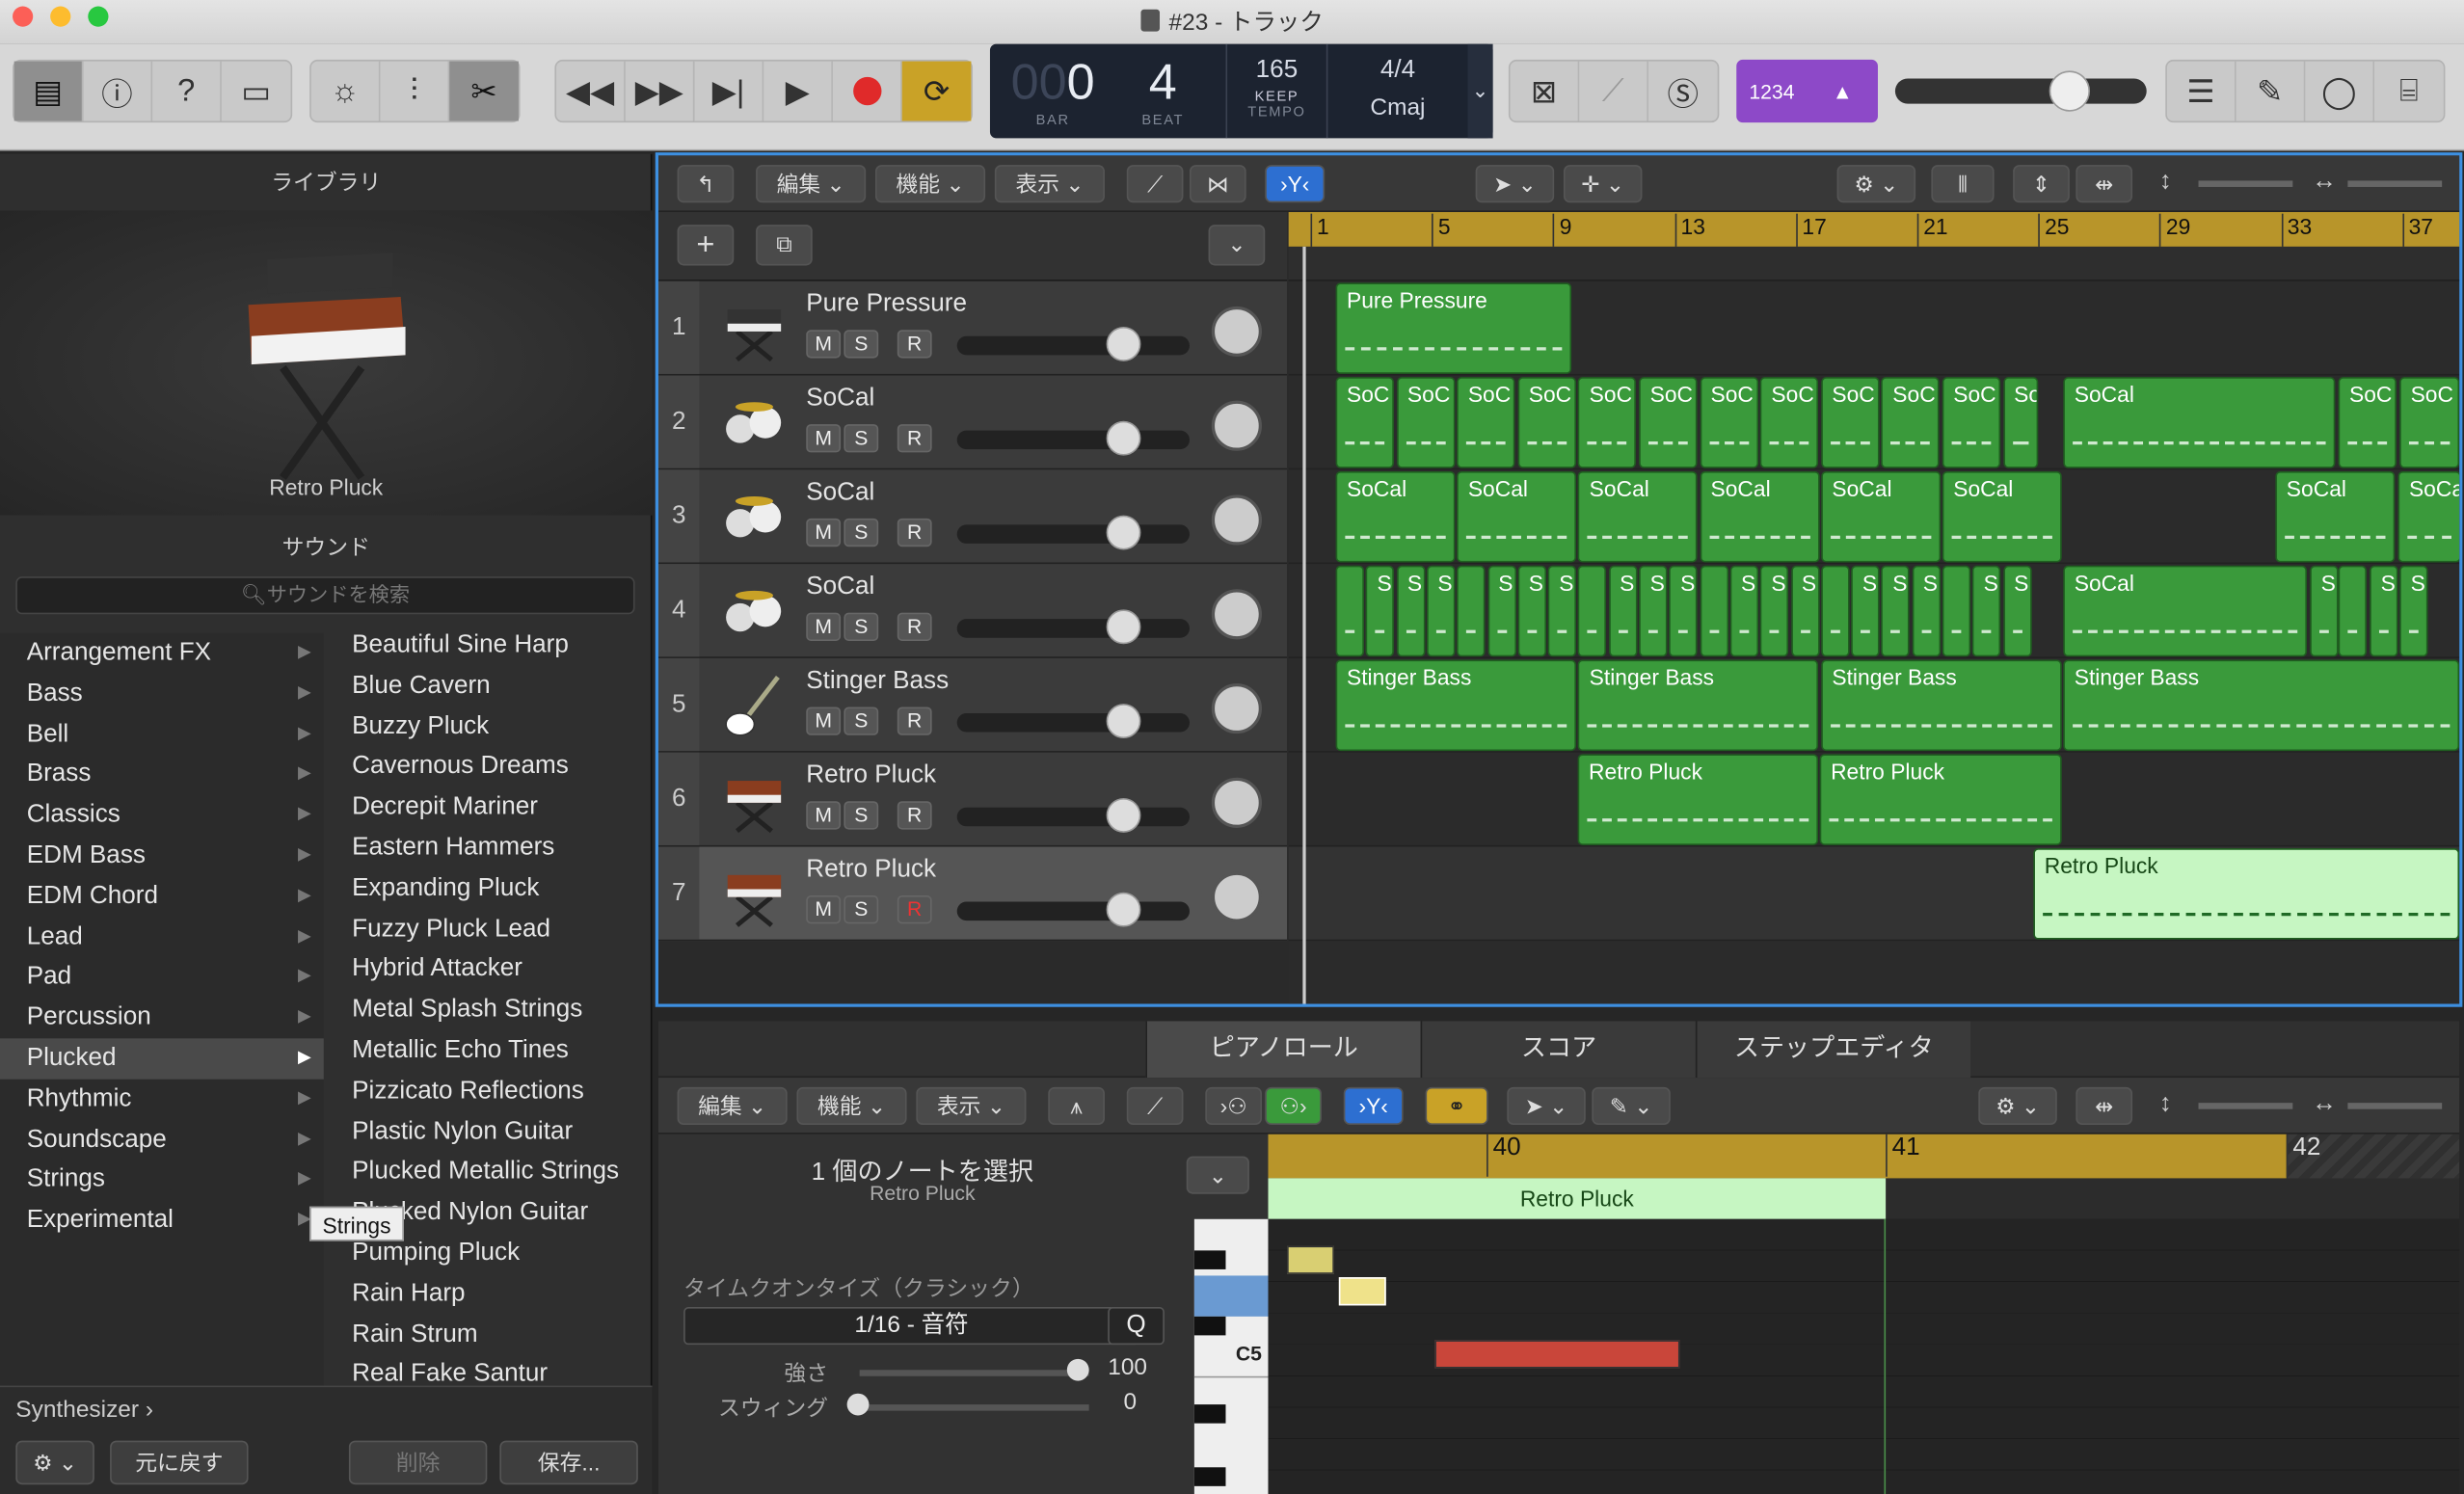 The width and height of the screenshot is (2464, 1494). Describe the element at coordinates (973, 799) in the screenshot. I see `track-header: 6 Retro Pluck M S R` at that location.